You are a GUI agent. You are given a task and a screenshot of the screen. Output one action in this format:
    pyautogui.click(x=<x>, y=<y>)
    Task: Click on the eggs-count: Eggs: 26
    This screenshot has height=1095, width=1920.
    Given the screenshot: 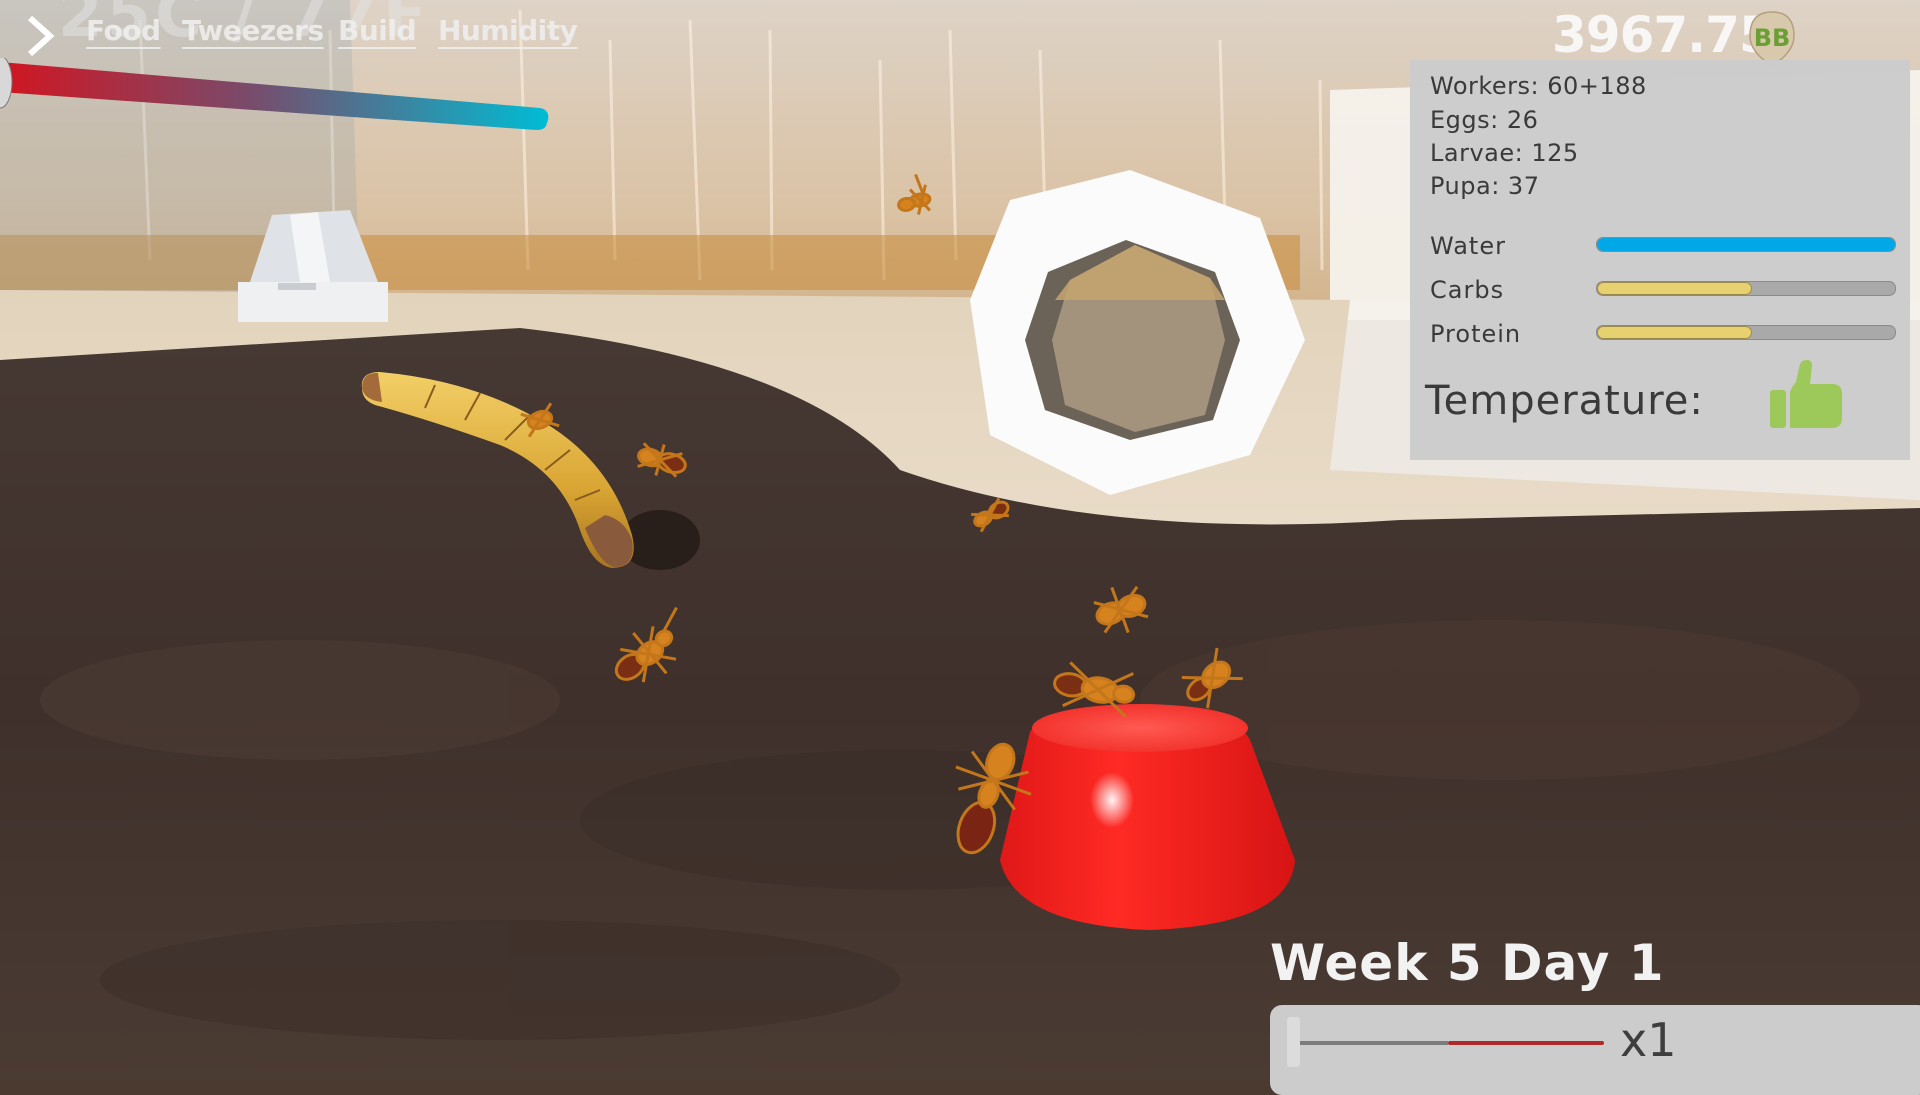 What is the action you would take?
    pyautogui.click(x=1484, y=120)
    